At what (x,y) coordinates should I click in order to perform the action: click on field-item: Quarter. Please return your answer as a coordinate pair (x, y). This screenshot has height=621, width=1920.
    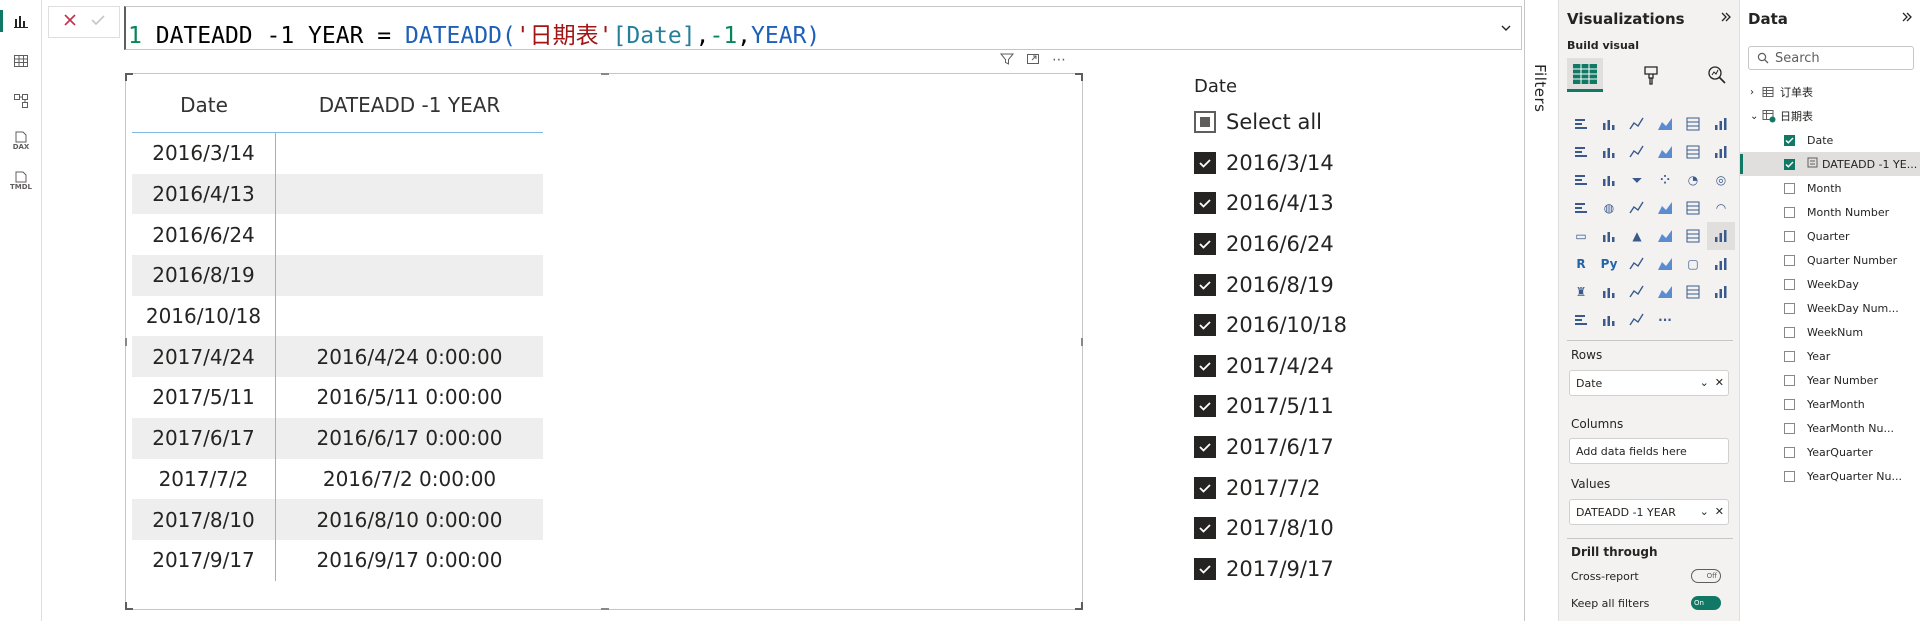
    Looking at the image, I should click on (1830, 236).